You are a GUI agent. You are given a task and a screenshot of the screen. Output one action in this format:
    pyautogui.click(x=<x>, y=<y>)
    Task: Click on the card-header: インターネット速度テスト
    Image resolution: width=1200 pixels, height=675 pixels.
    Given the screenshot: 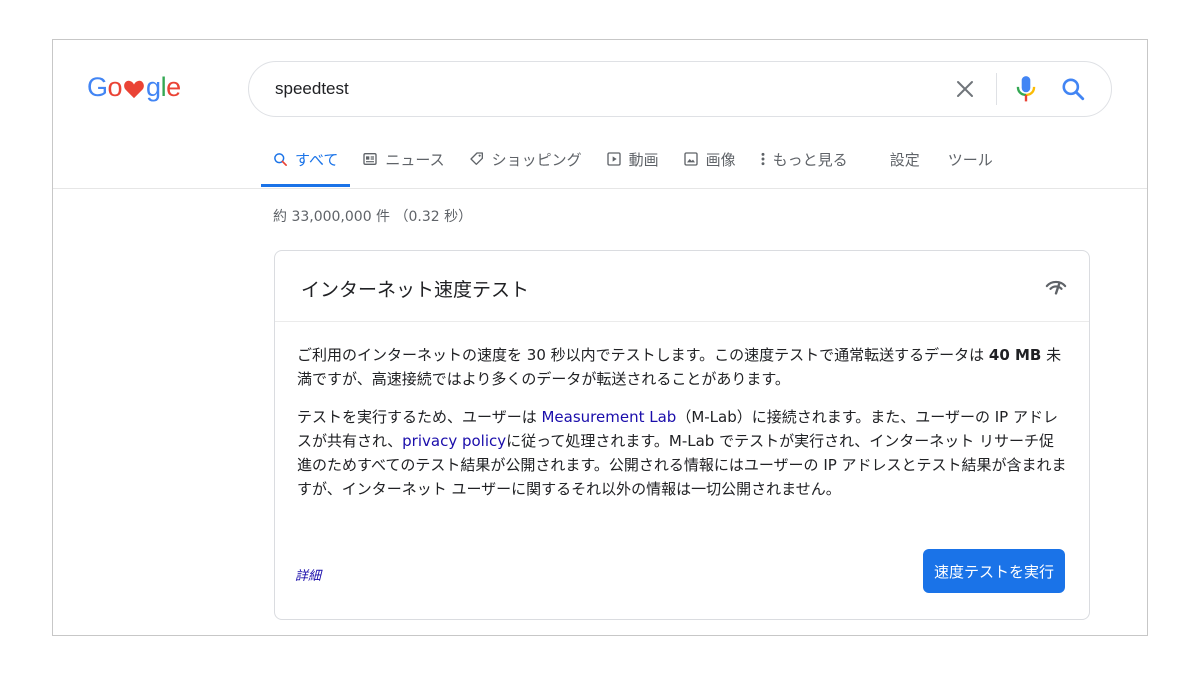 What is the action you would take?
    pyautogui.click(x=682, y=286)
    